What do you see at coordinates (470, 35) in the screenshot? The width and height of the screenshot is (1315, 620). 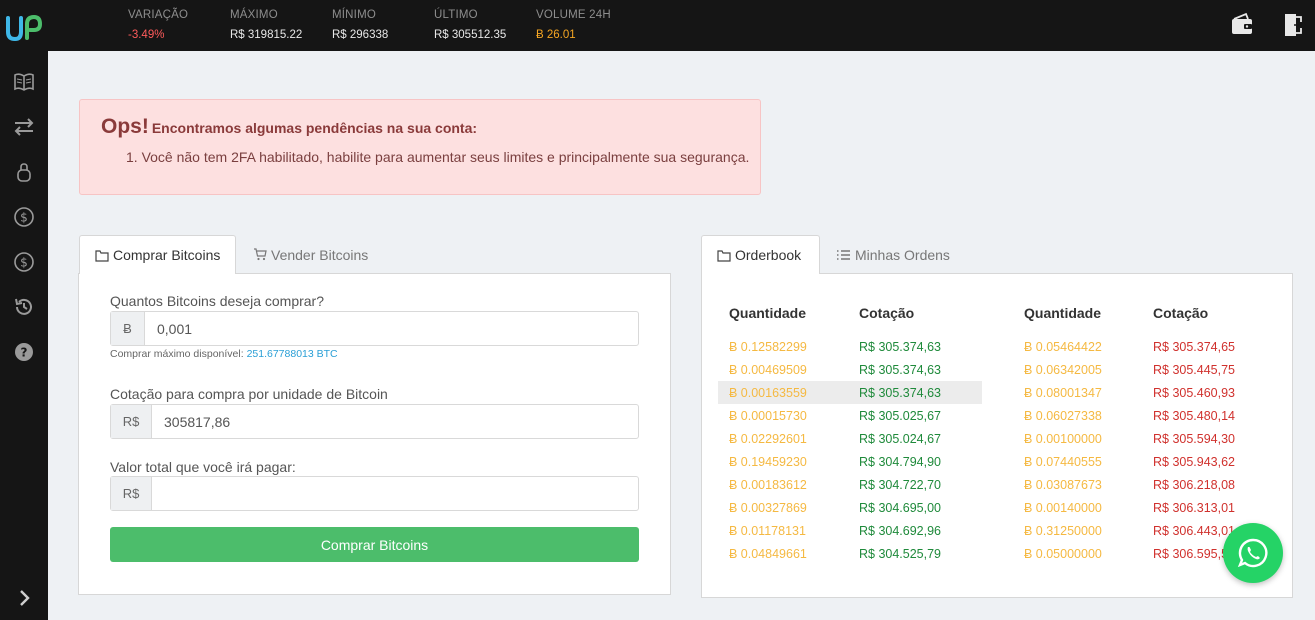 I see `stat-value: R$ 305512.35` at bounding box center [470, 35].